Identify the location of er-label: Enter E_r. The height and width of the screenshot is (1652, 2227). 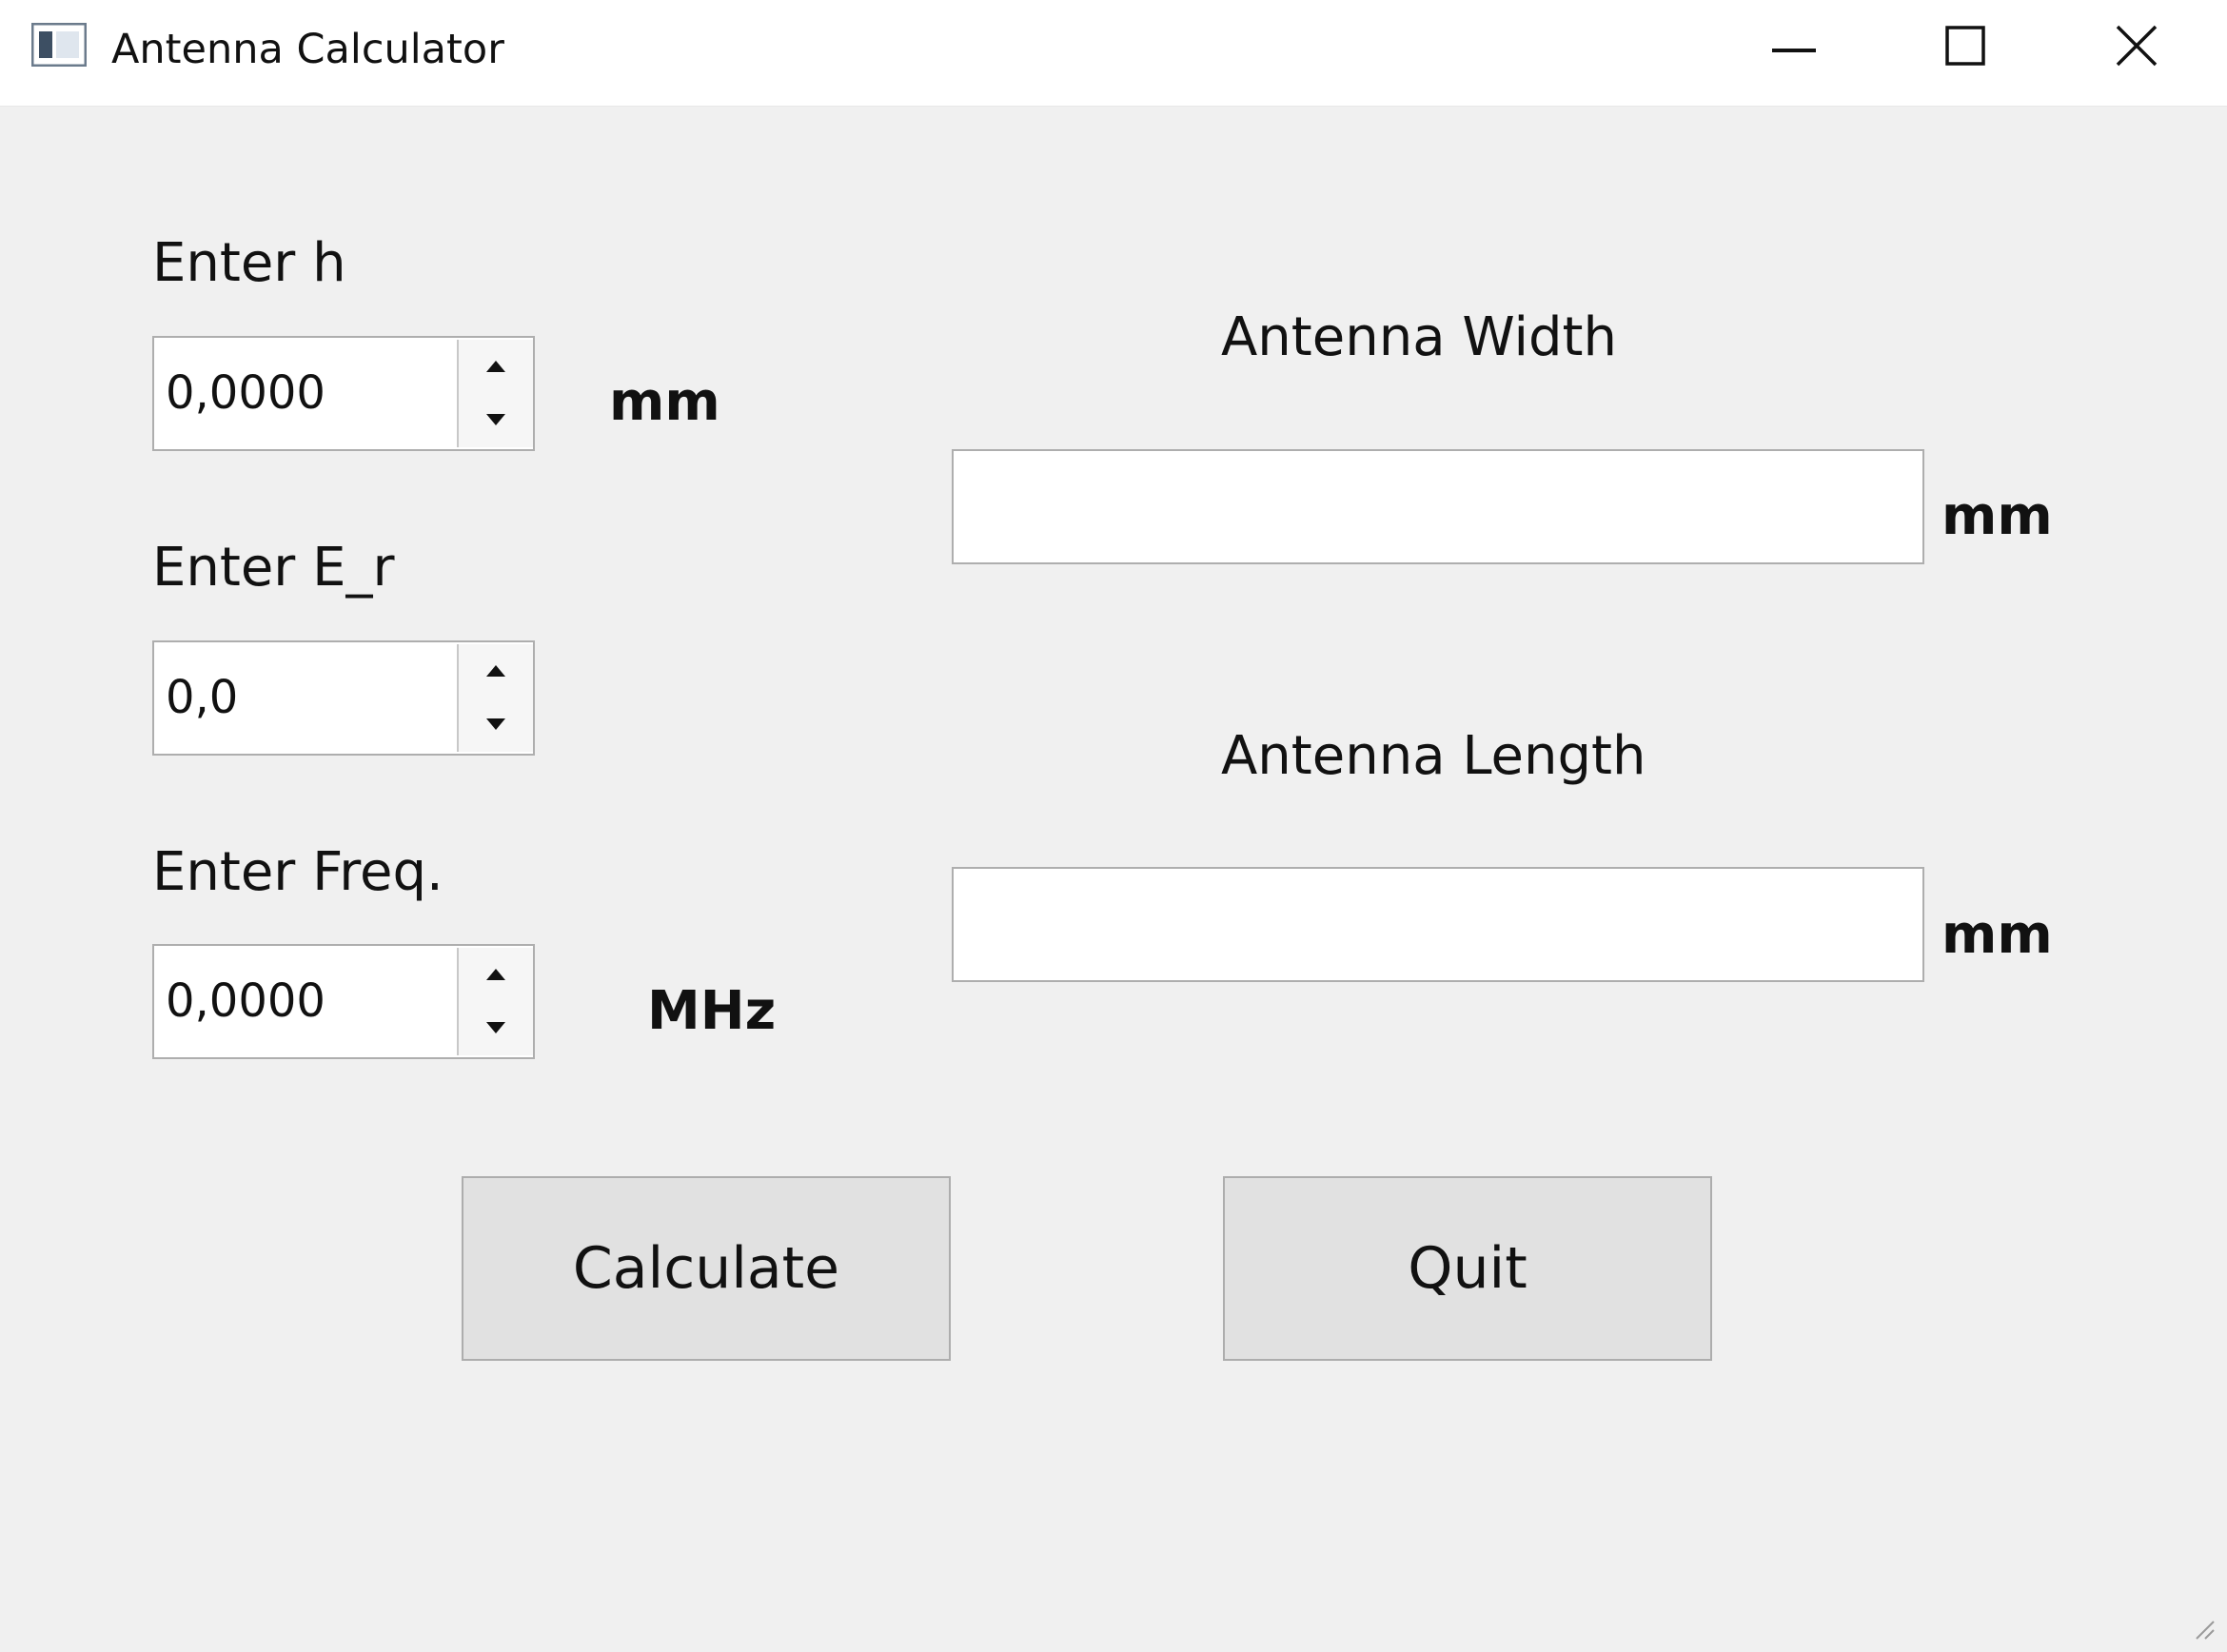
(273, 568).